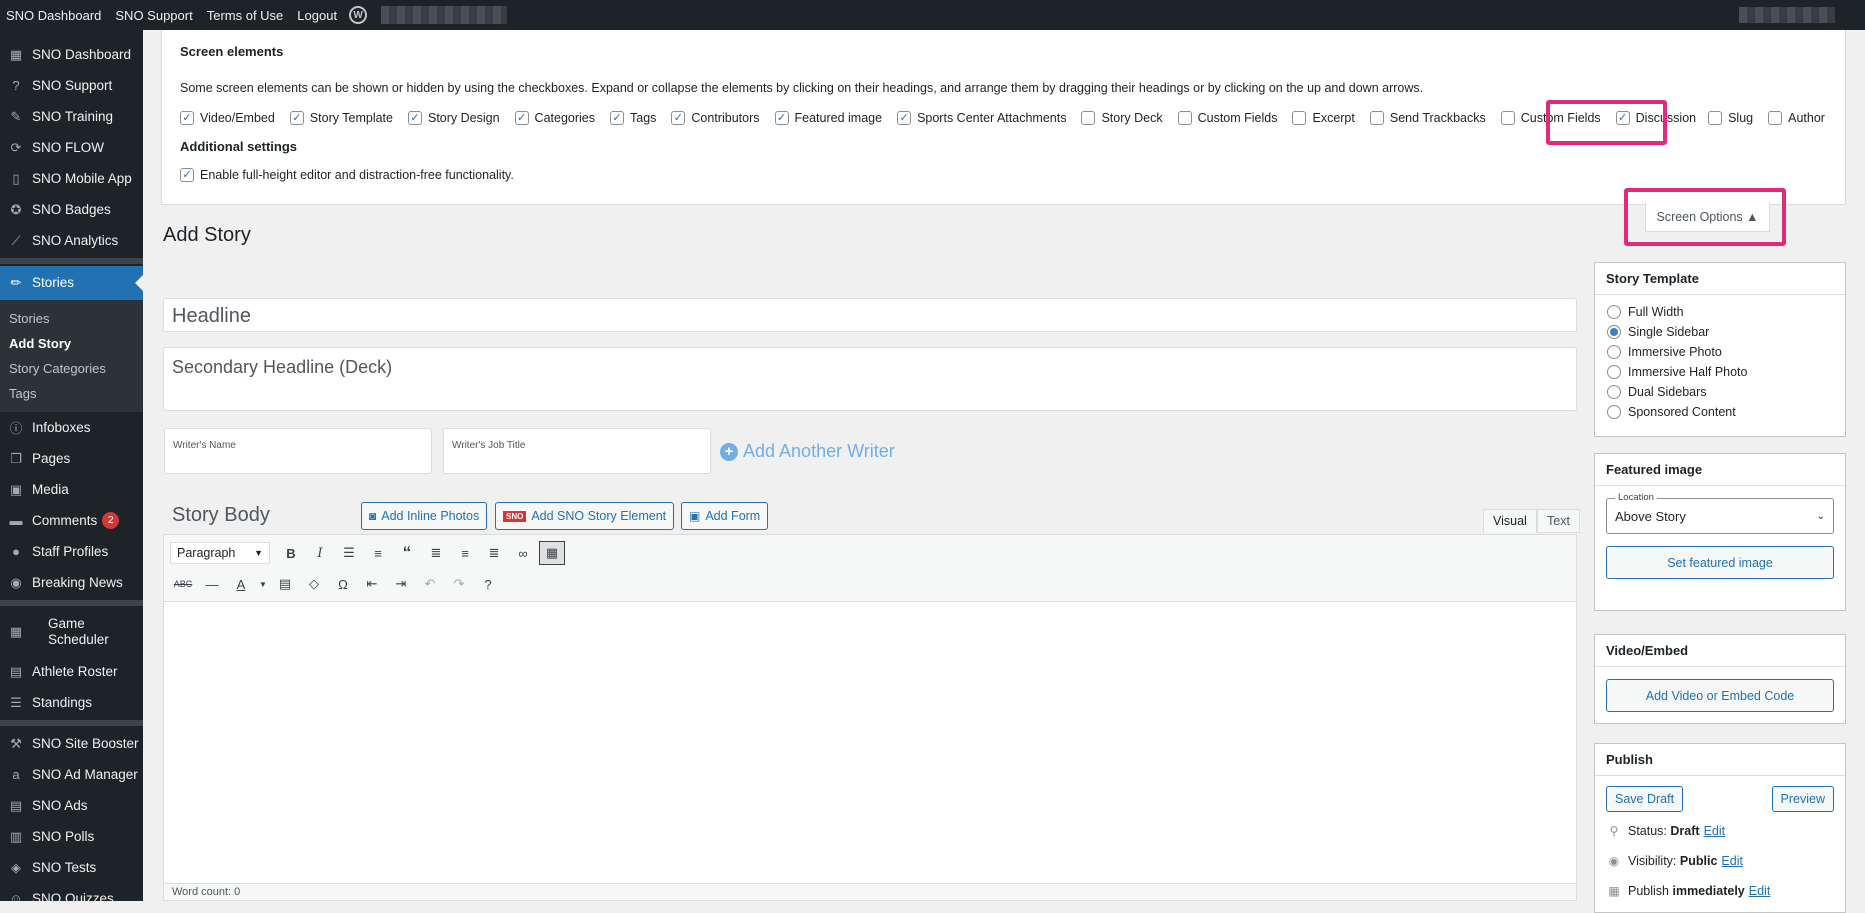 The width and height of the screenshot is (1865, 913). I want to click on sidebar-item-staff-profiles: ● Staff Profiles, so click(71, 551).